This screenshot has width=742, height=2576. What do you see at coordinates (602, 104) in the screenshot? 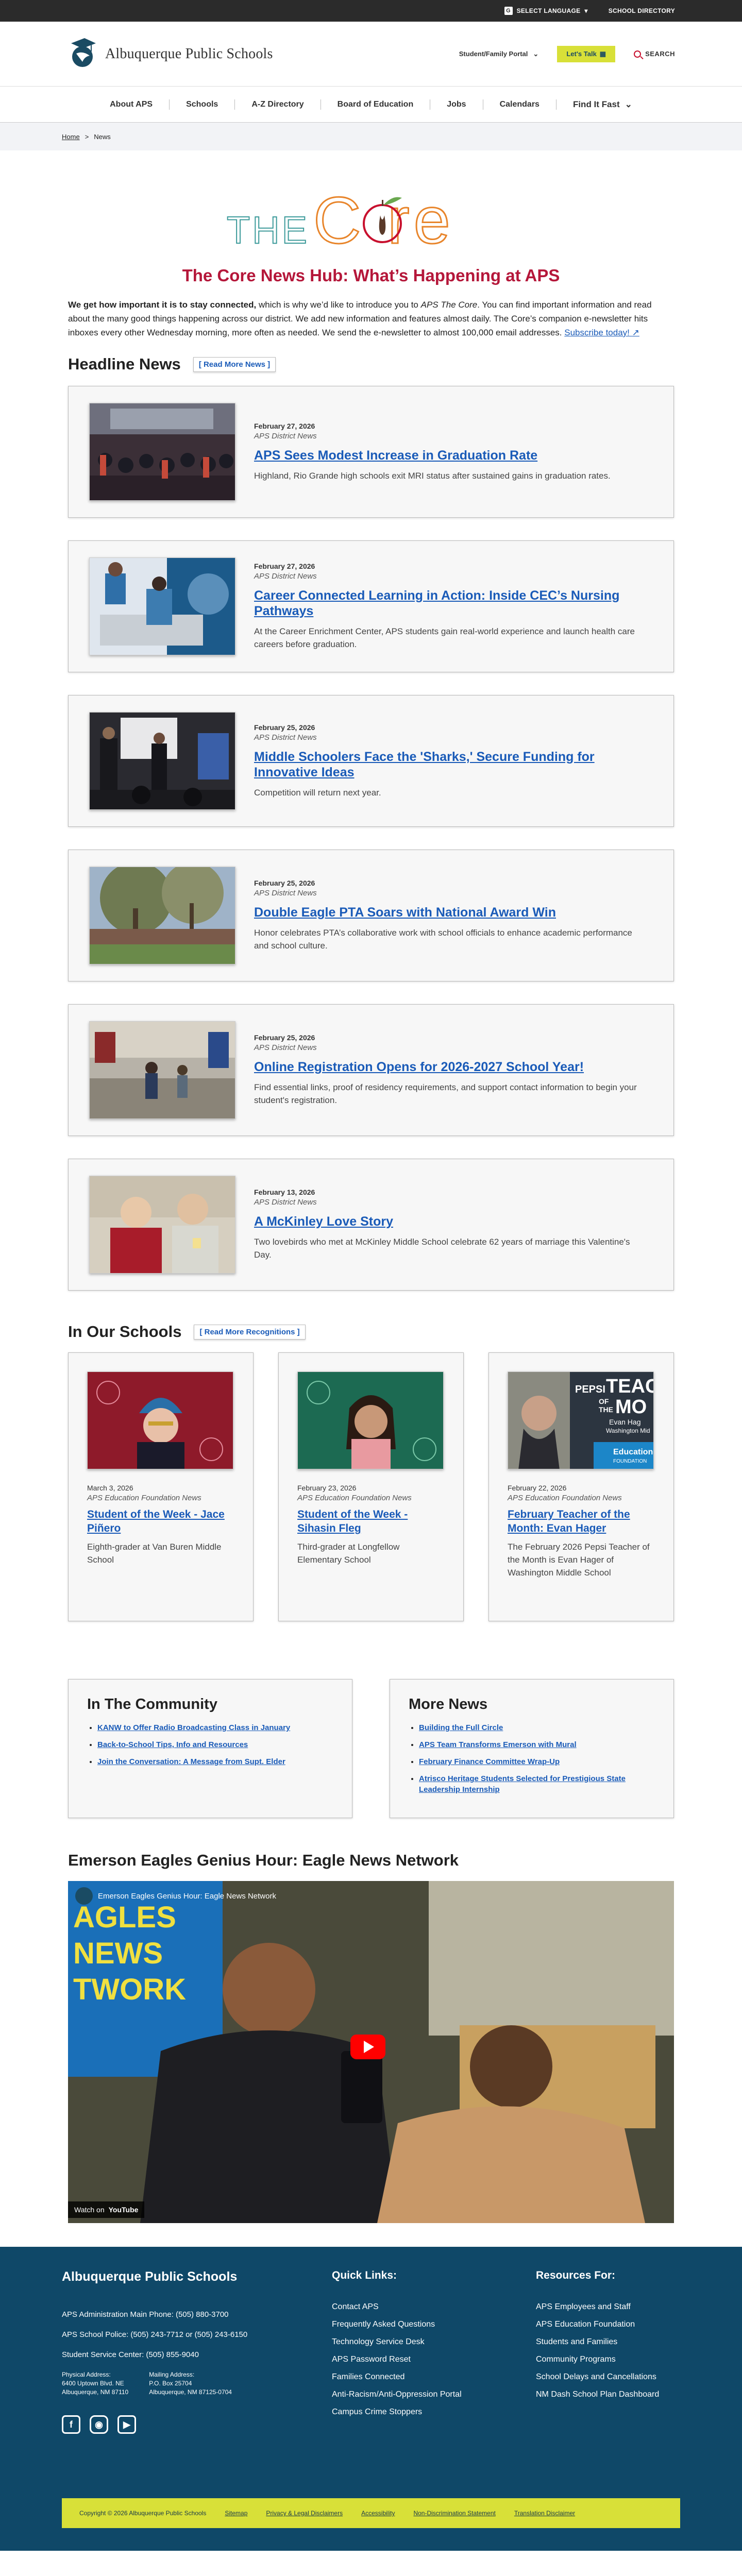
I see `nav-find-it-fast: Find It Fast ⌄` at bounding box center [602, 104].